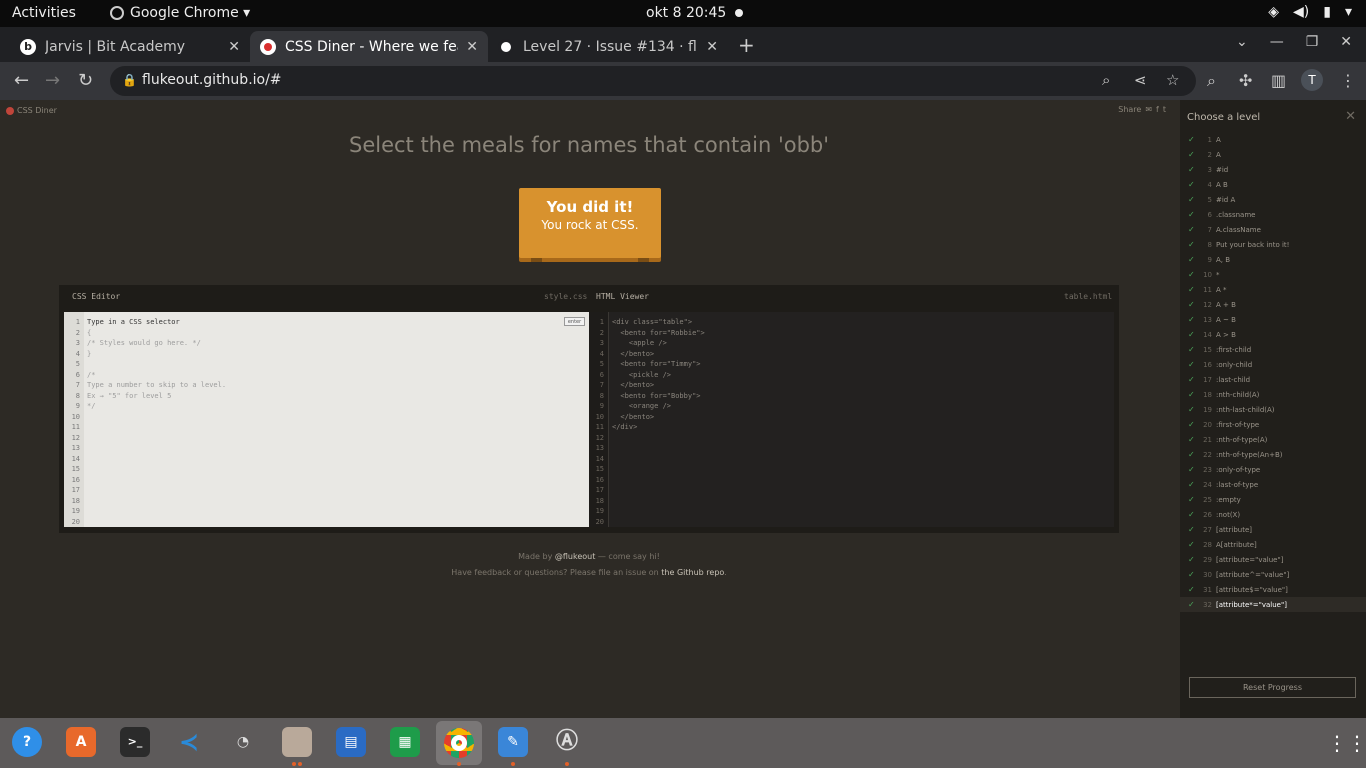 Image resolution: width=1366 pixels, height=768 pixels. What do you see at coordinates (1273, 244) in the screenshot?
I see `level-item: ✓ 8 Put your back into it!` at bounding box center [1273, 244].